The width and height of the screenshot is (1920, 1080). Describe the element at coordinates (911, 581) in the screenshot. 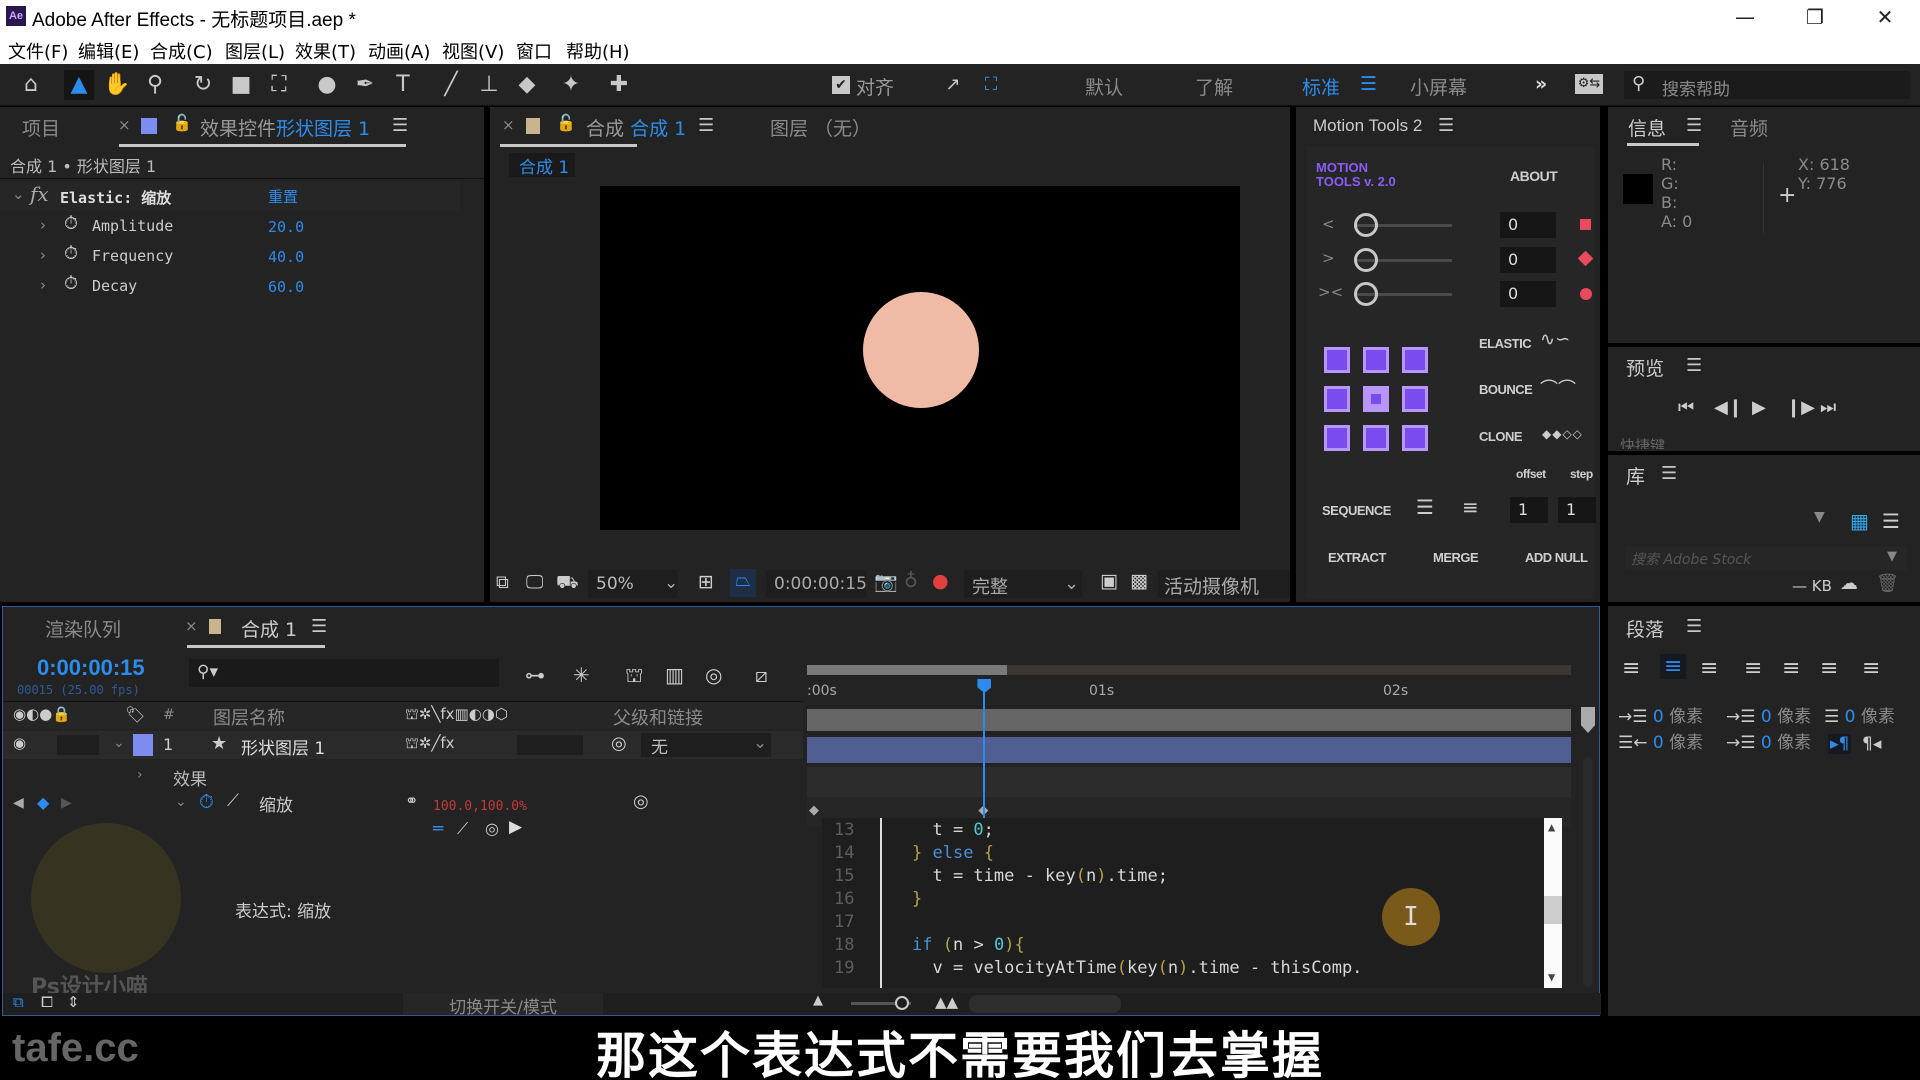

I see `show-snapshot-icon: ♁` at that location.